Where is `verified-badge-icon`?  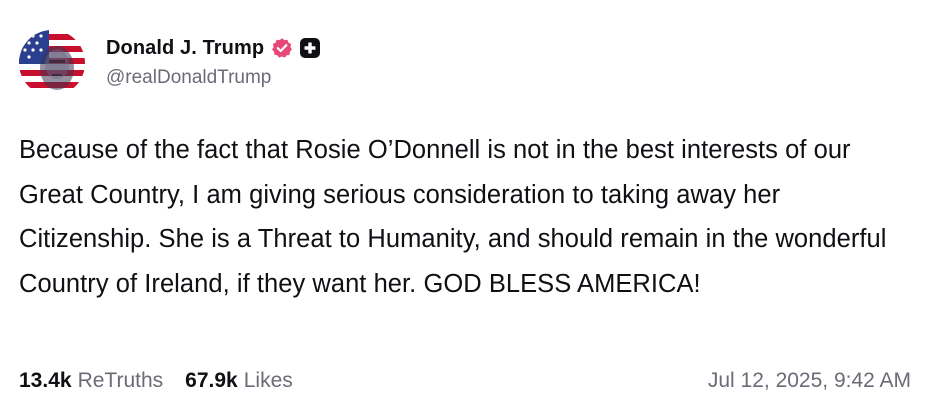 verified-badge-icon is located at coordinates (282, 48).